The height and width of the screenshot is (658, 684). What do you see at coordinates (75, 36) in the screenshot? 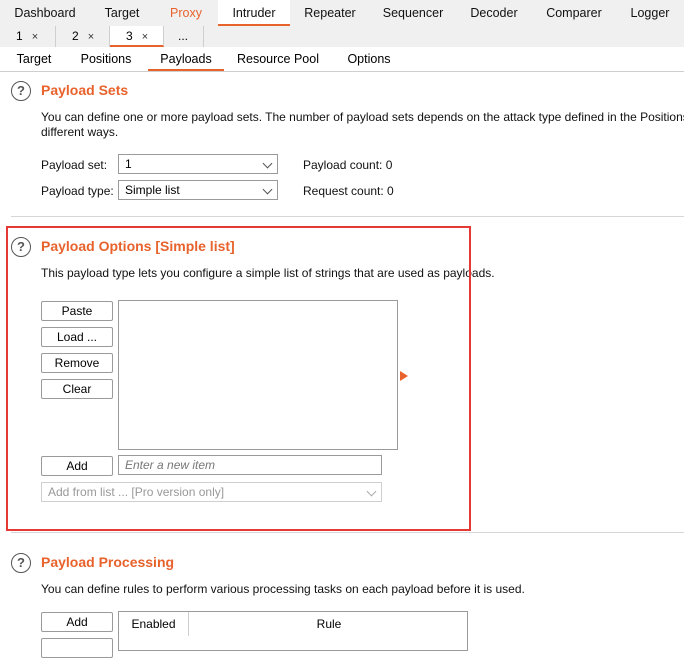
I see `attack-tab-label: 2` at bounding box center [75, 36].